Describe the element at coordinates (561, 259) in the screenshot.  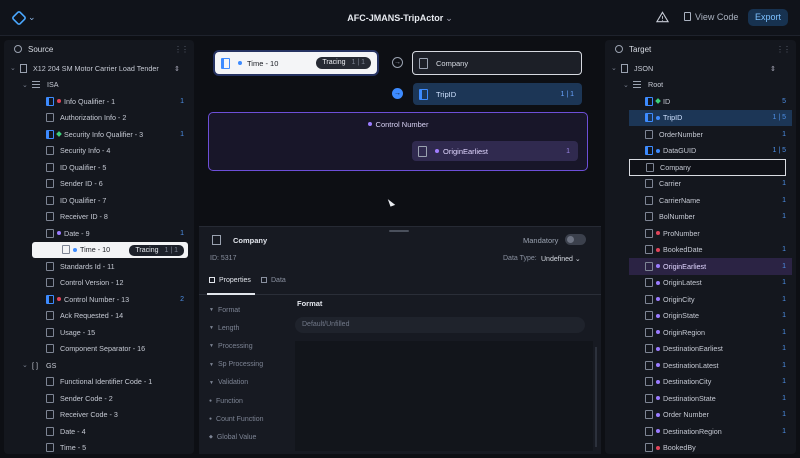
I see `datatype-select: Undefined ⌄` at that location.